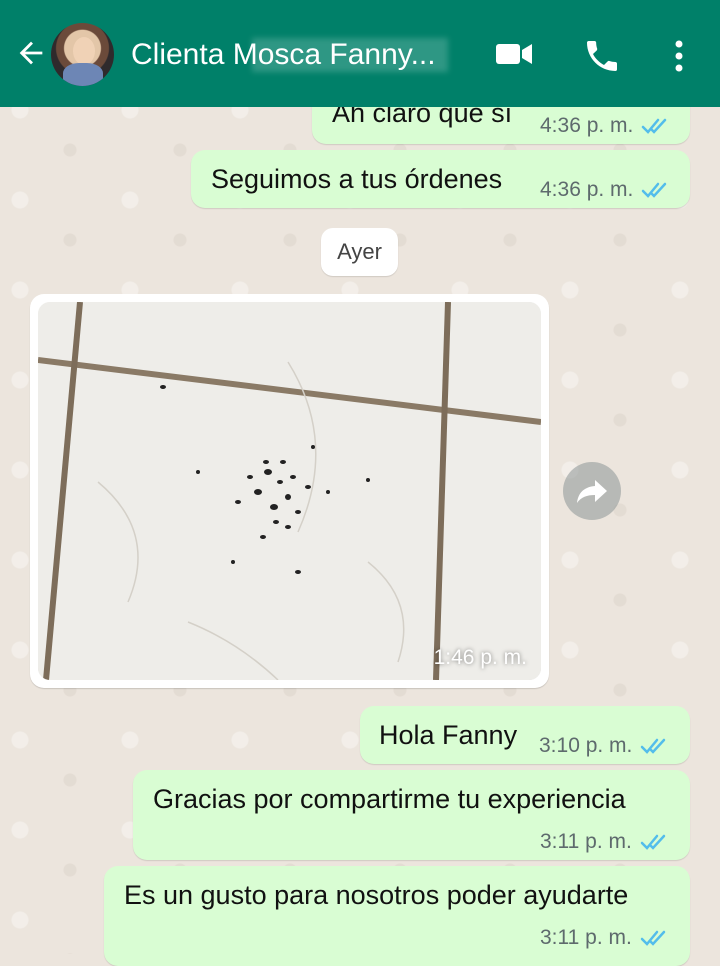 The height and width of the screenshot is (966, 720). What do you see at coordinates (376, 895) in the screenshot?
I see `message-text: Es un gusto para nosotros poder ayudarte` at bounding box center [376, 895].